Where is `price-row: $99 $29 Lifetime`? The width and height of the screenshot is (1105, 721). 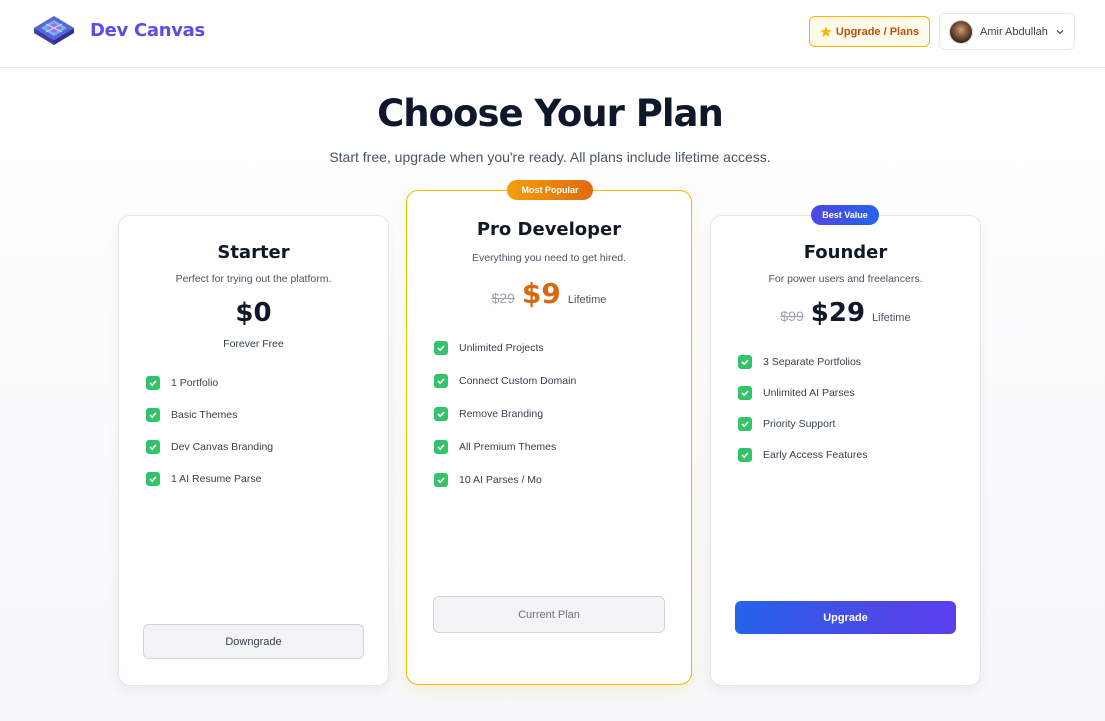
price-row: $99 $29 Lifetime is located at coordinates (845, 313).